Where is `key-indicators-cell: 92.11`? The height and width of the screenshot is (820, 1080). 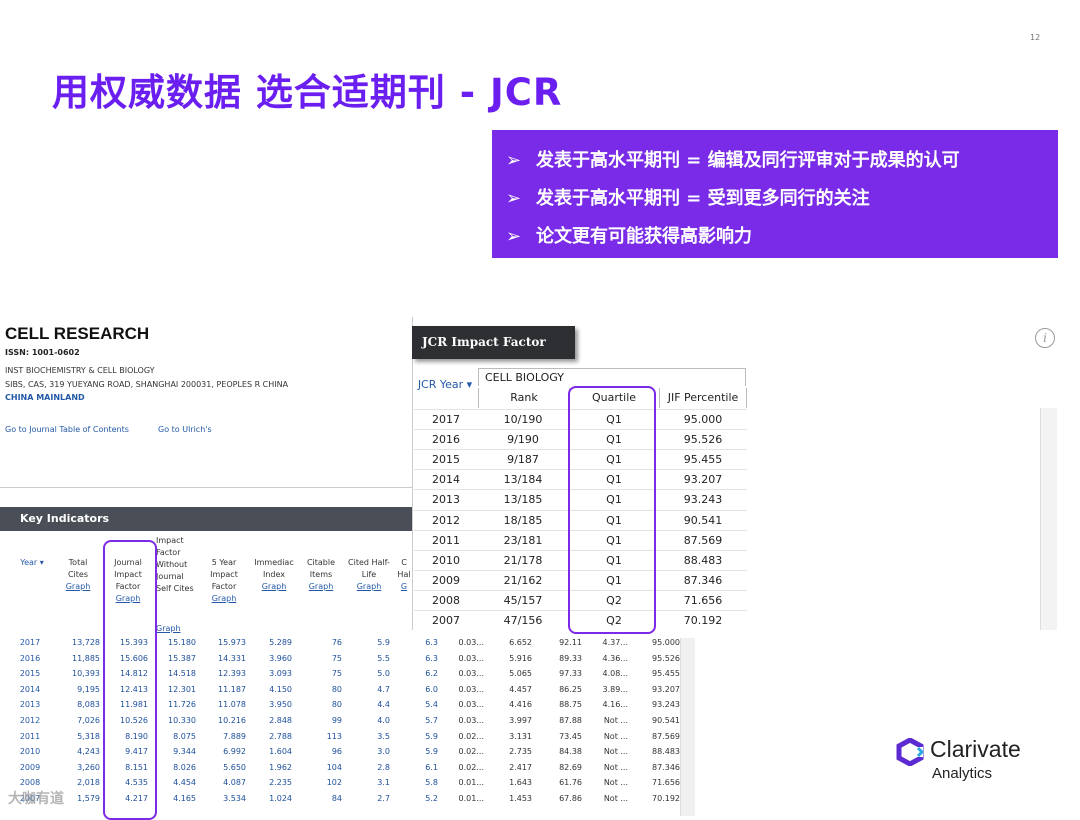
key-indicators-cell: 92.11 is located at coordinates (570, 642).